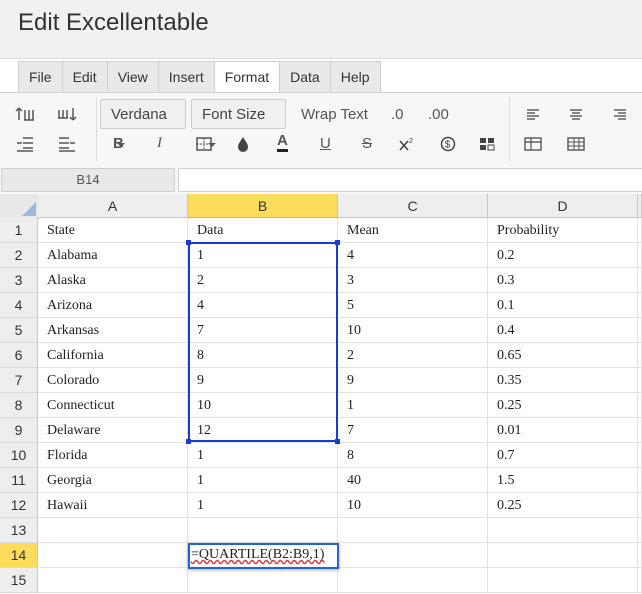 Image resolution: width=642 pixels, height=594 pixels. I want to click on cell-c15, so click(413, 580).